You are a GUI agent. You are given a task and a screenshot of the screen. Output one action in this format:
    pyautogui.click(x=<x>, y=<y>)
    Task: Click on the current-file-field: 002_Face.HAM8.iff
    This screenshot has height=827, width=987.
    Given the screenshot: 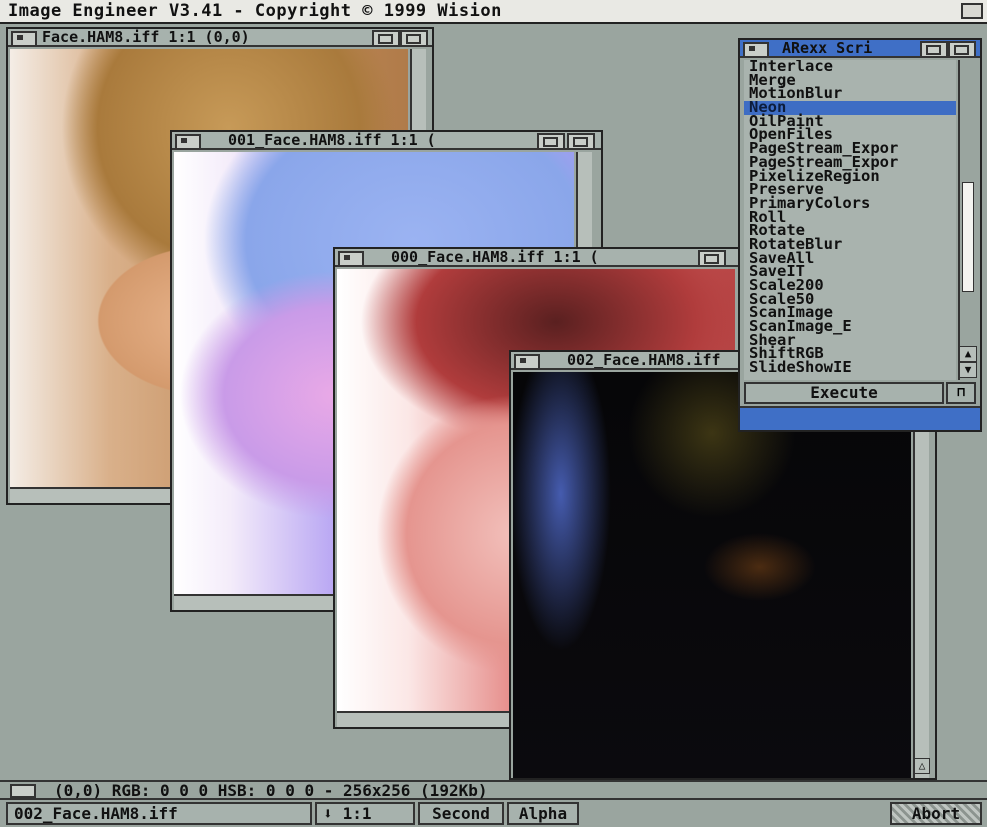 What is the action you would take?
    pyautogui.click(x=159, y=813)
    